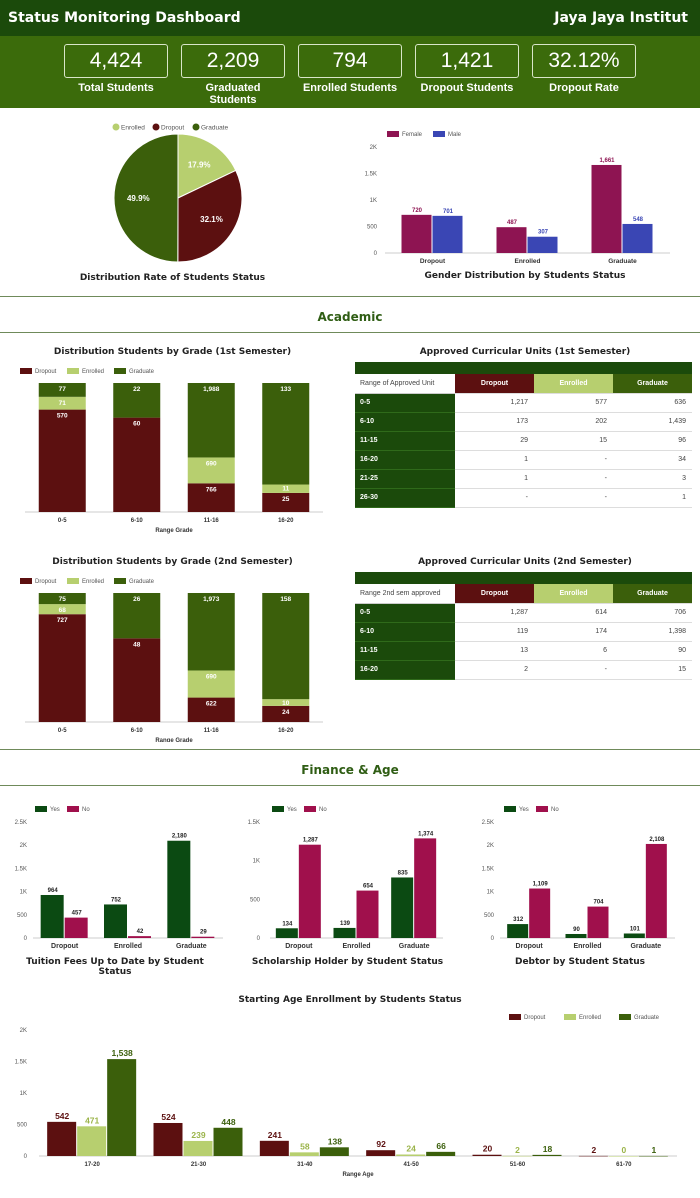  I want to click on x-tick-label: Dropout, so click(65, 946).